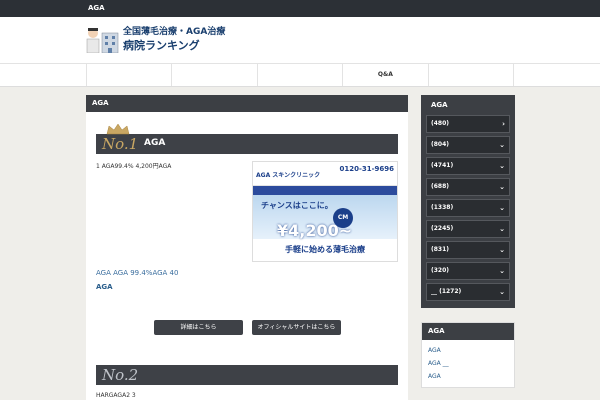 The height and width of the screenshot is (400, 600). I want to click on rank2-description: HARGAGA2 3, so click(116, 395).